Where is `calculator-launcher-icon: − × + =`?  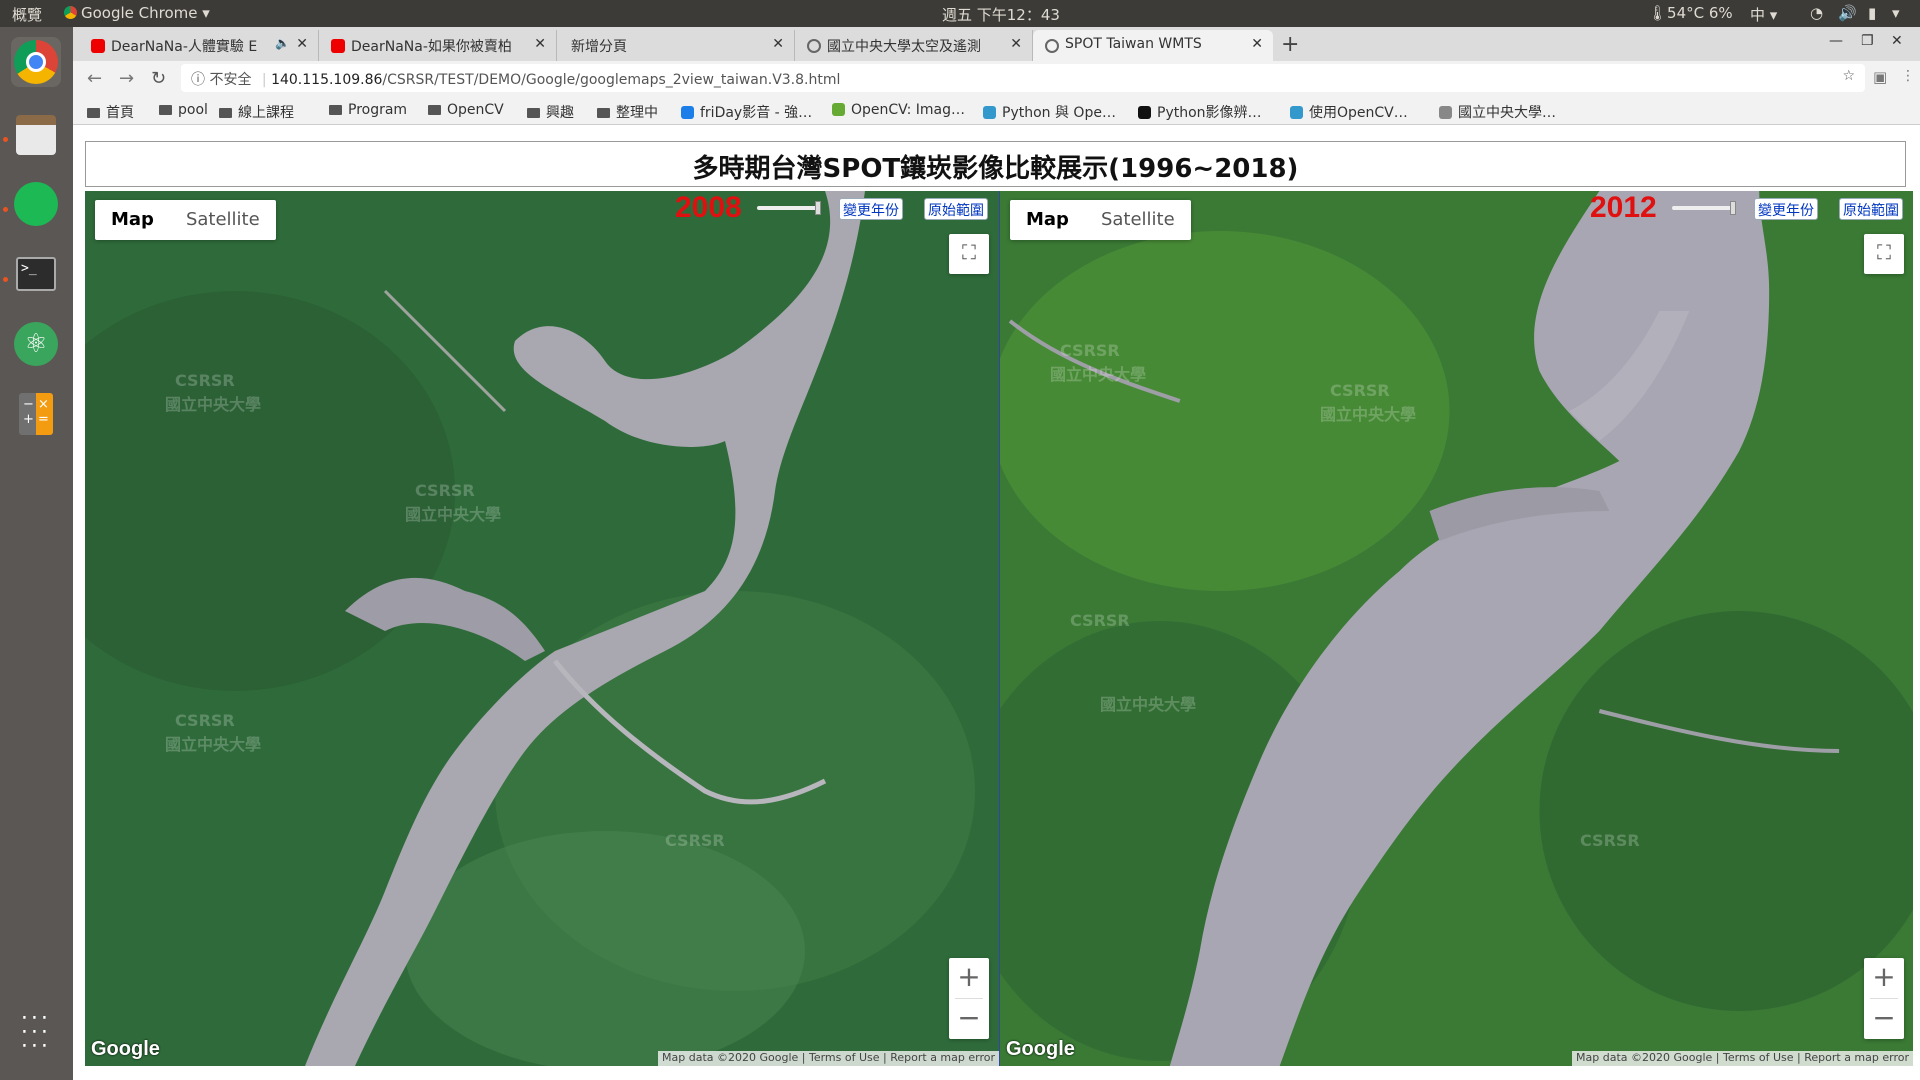
calculator-launcher-icon: − × + = is located at coordinates (36, 414).